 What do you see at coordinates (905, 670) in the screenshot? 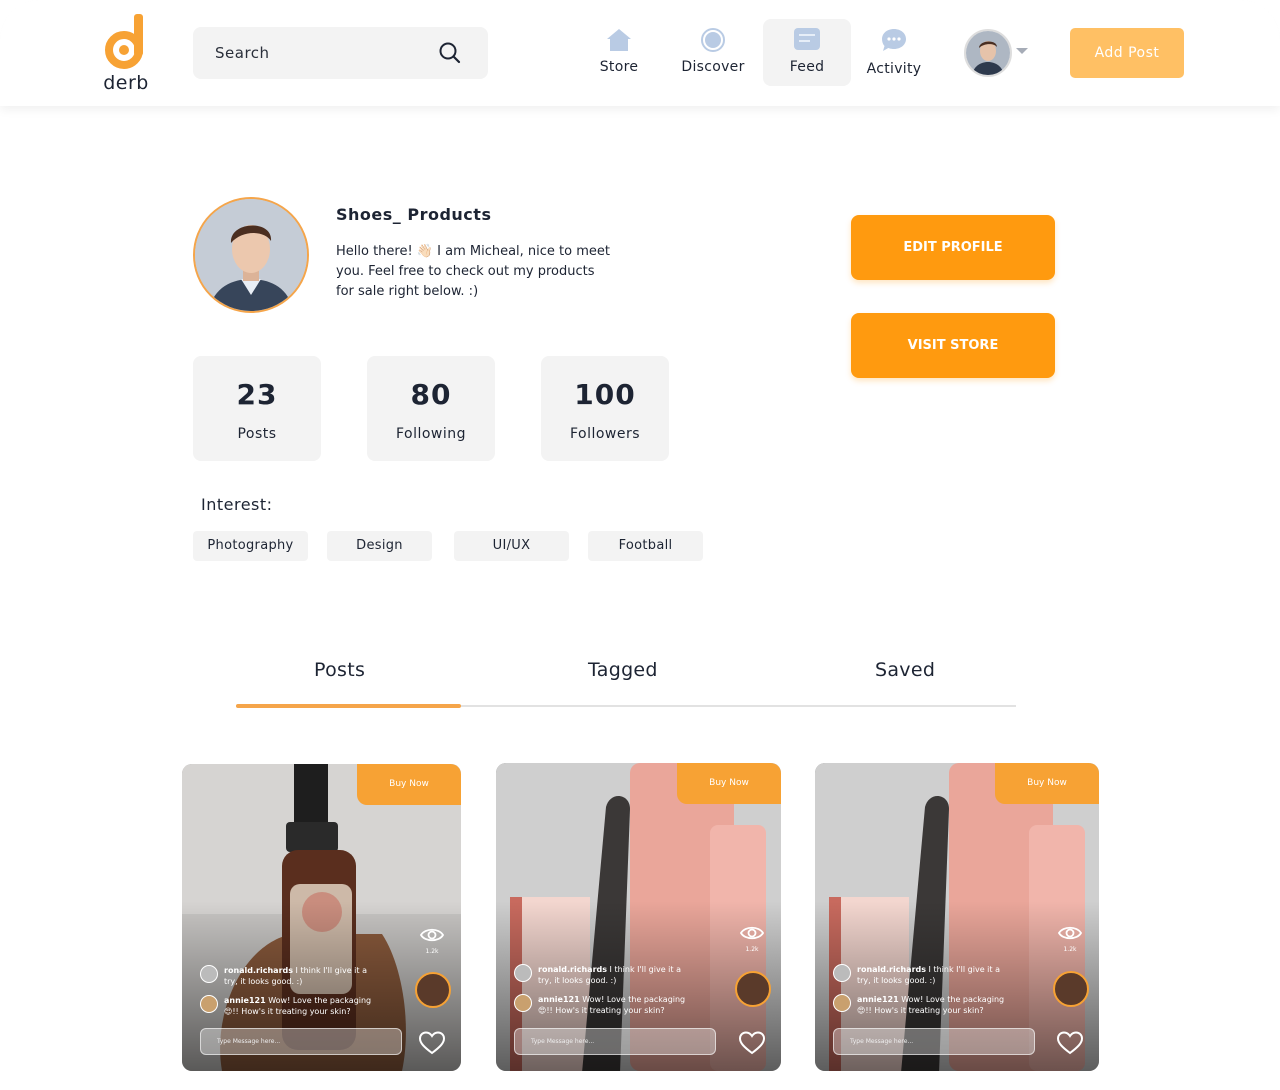
I see `tab-saved: Saved` at bounding box center [905, 670].